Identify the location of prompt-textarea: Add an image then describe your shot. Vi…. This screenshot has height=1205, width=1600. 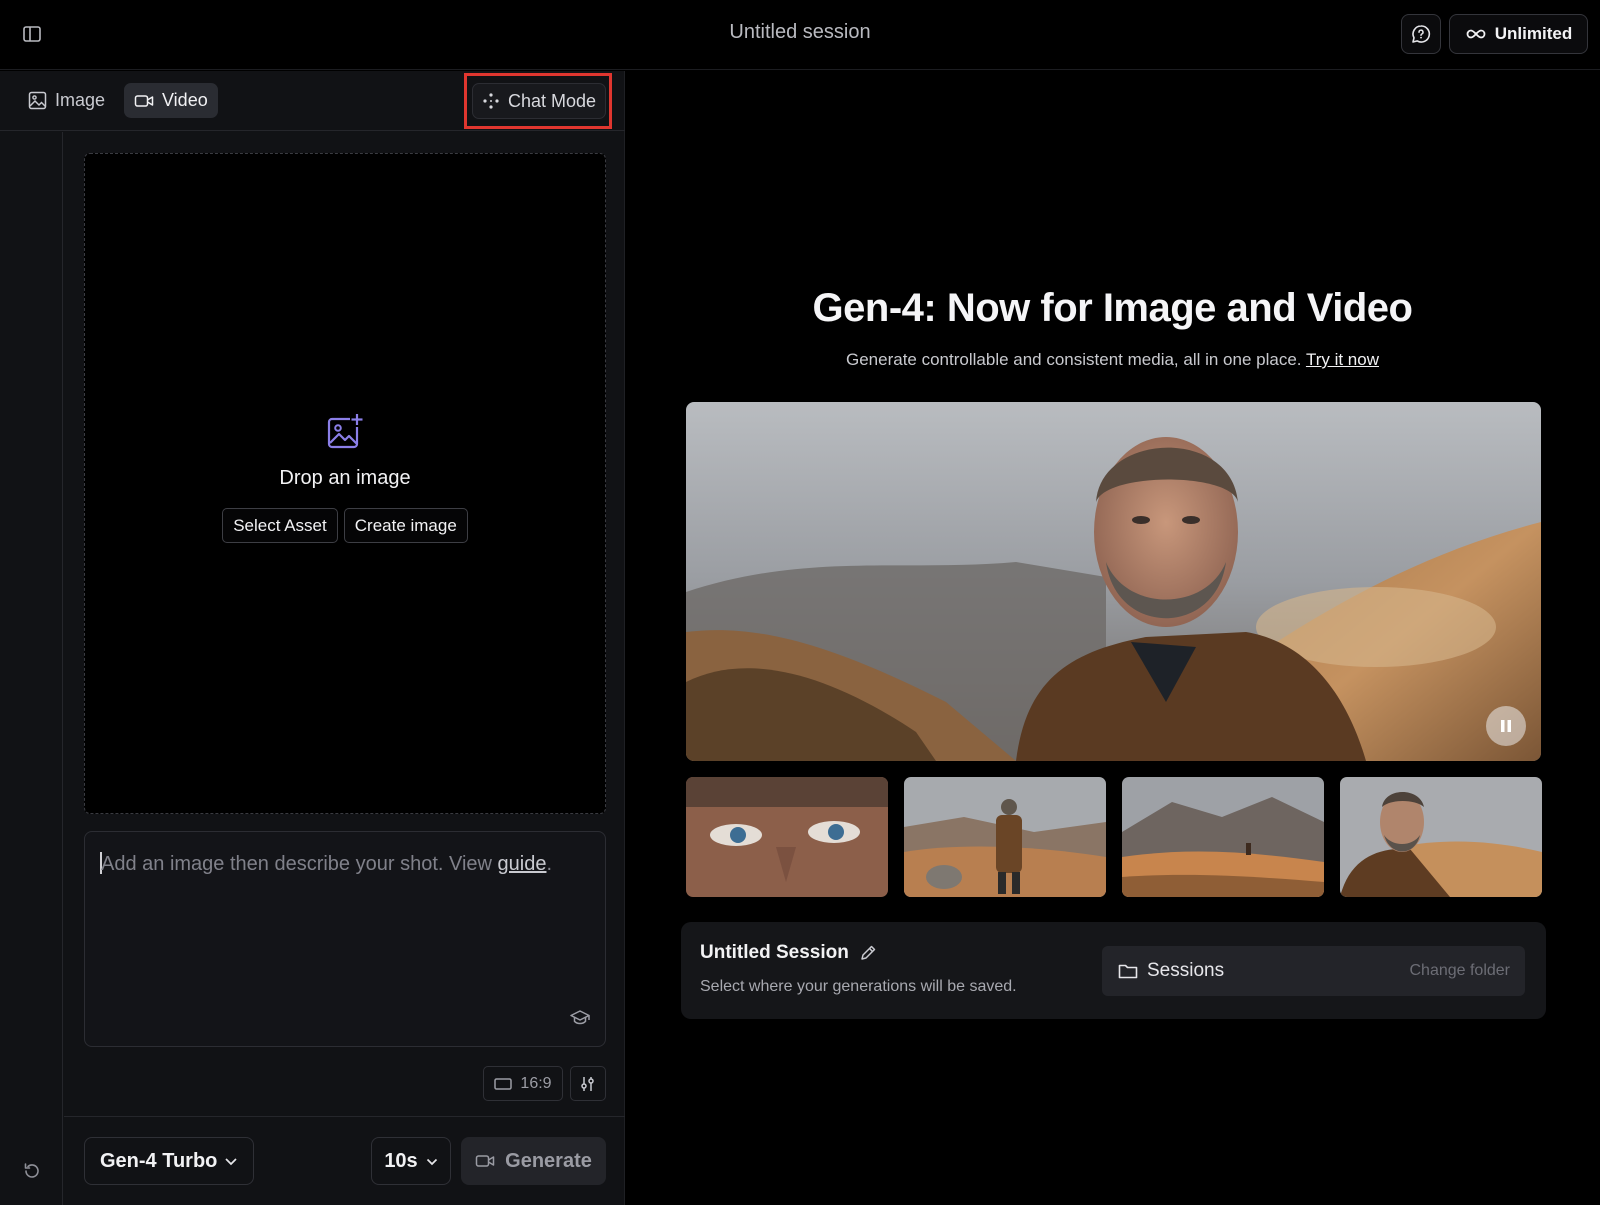
(345, 939).